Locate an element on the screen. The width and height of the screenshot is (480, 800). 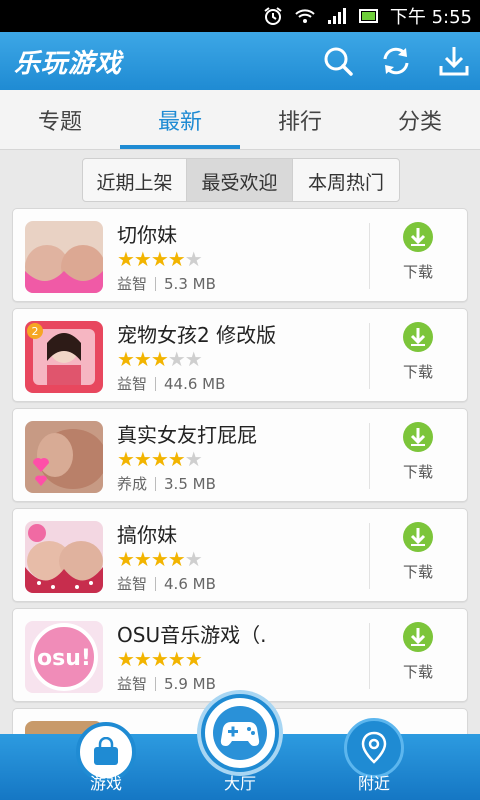
game-size: 3.5 MB is located at coordinates (190, 483).